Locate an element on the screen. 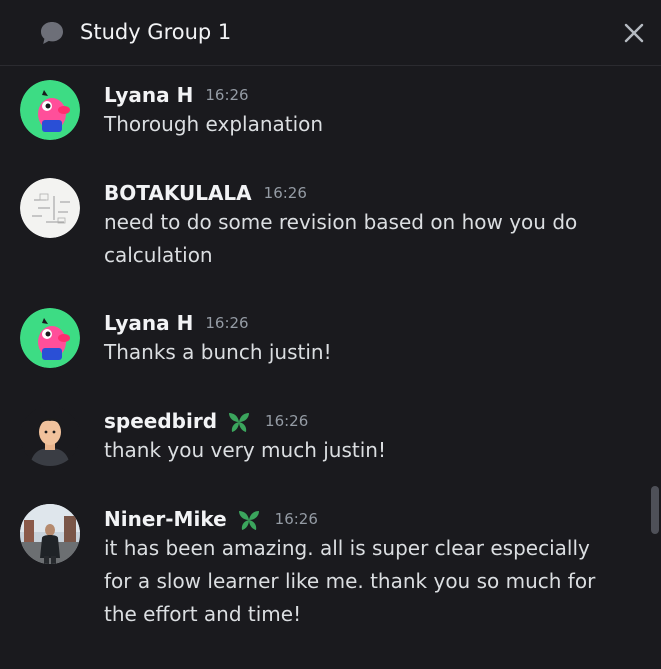 The width and height of the screenshot is (661, 669). thread-bubble-icon is located at coordinates (52, 33).